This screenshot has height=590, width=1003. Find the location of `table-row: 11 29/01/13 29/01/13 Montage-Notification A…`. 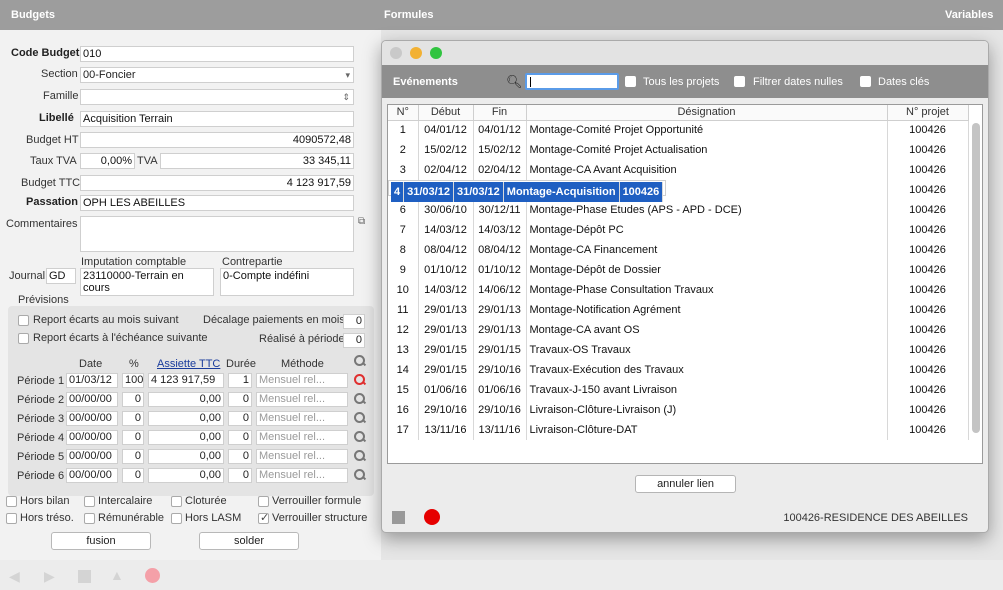

table-row: 11 29/01/13 29/01/13 Montage-Notification A… is located at coordinates (678, 310).